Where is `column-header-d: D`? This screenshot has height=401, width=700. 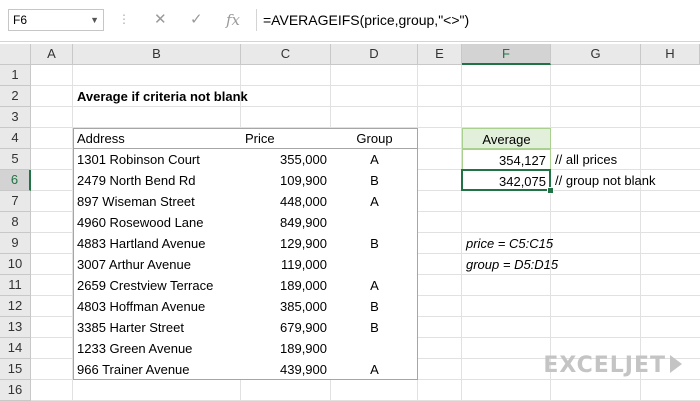 column-header-d: D is located at coordinates (374, 54).